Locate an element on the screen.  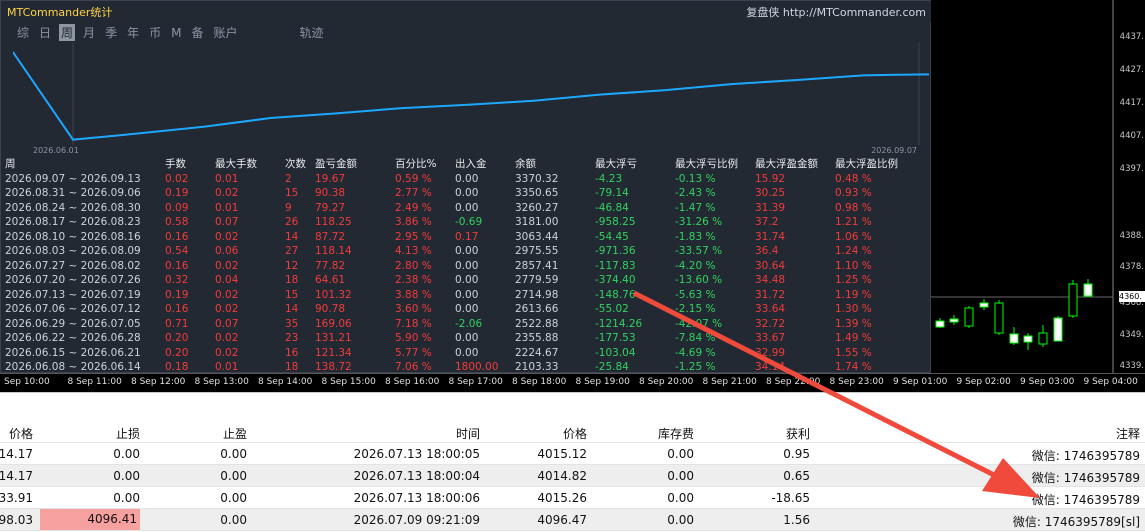
table-cell: 121.34 is located at coordinates (333, 352).